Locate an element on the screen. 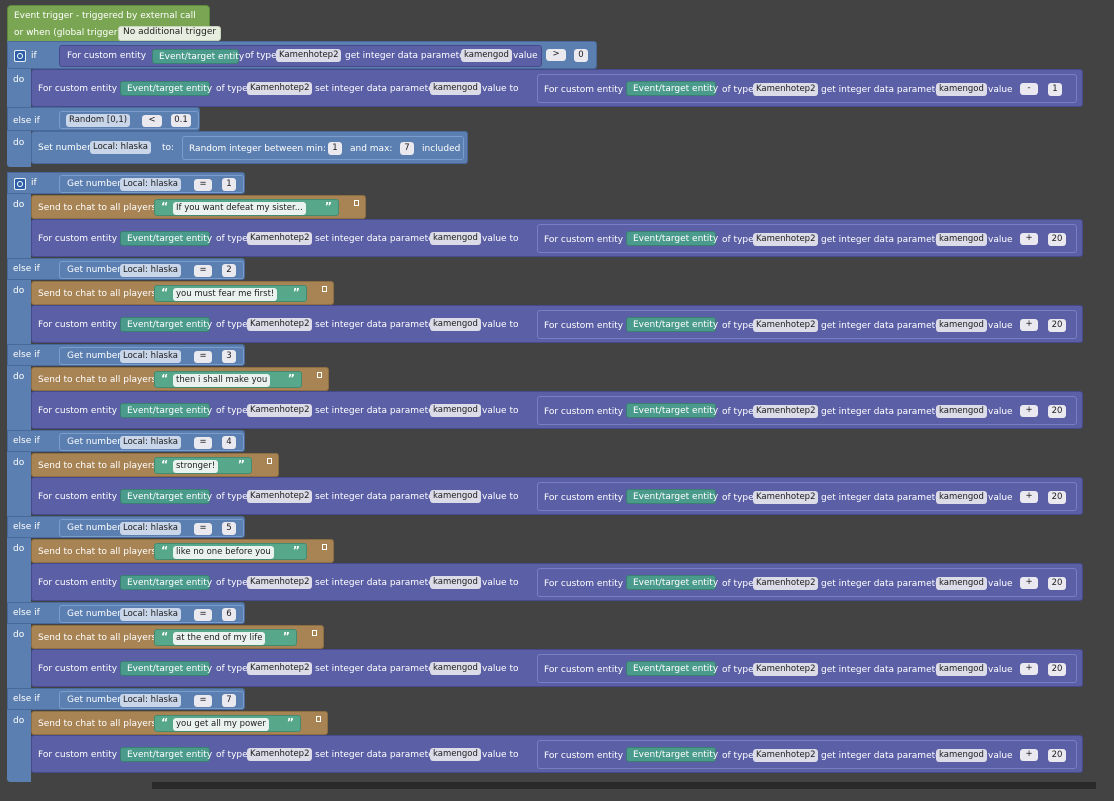 The height and width of the screenshot is (801, 1114). string-block: “ you get all my power ” is located at coordinates (227, 723).